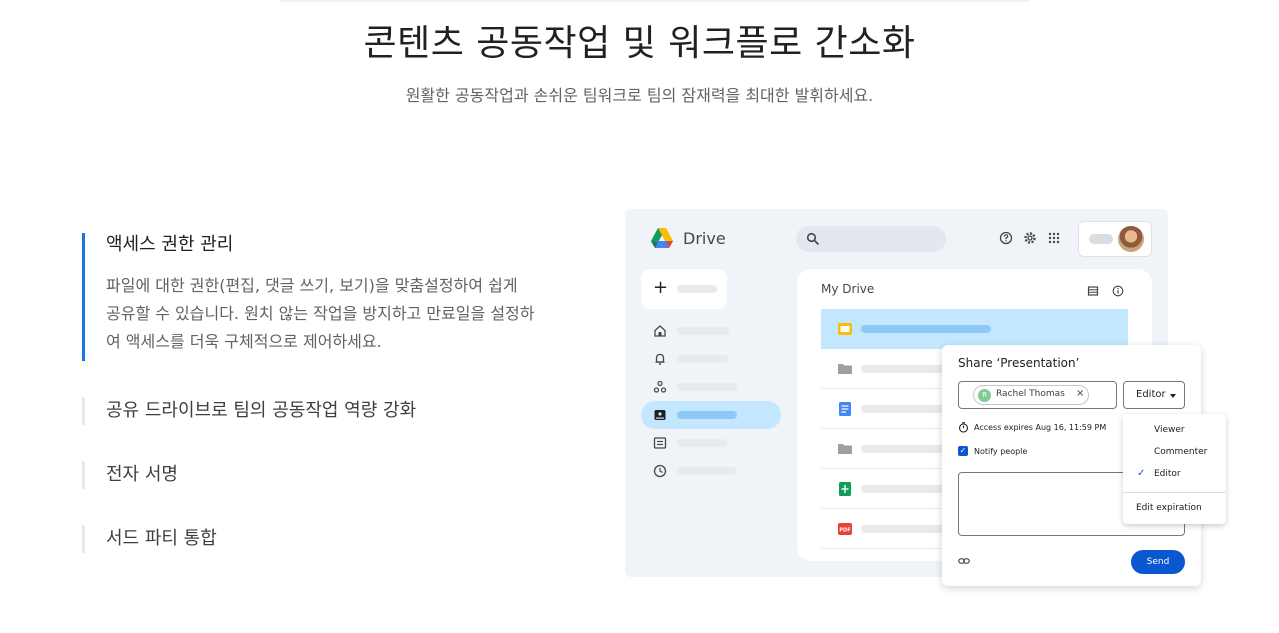 This screenshot has height=633, width=1279. What do you see at coordinates (1101, 239) in the screenshot?
I see `account-placeholder` at bounding box center [1101, 239].